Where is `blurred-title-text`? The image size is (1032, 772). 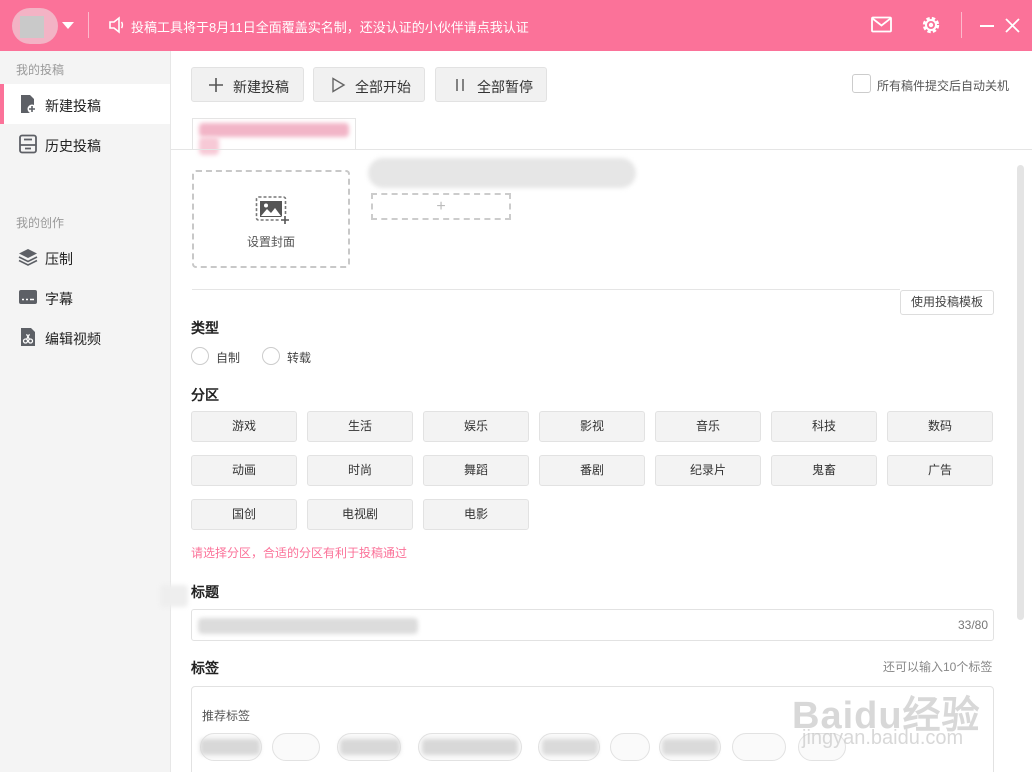
blurred-title-text is located at coordinates (308, 626).